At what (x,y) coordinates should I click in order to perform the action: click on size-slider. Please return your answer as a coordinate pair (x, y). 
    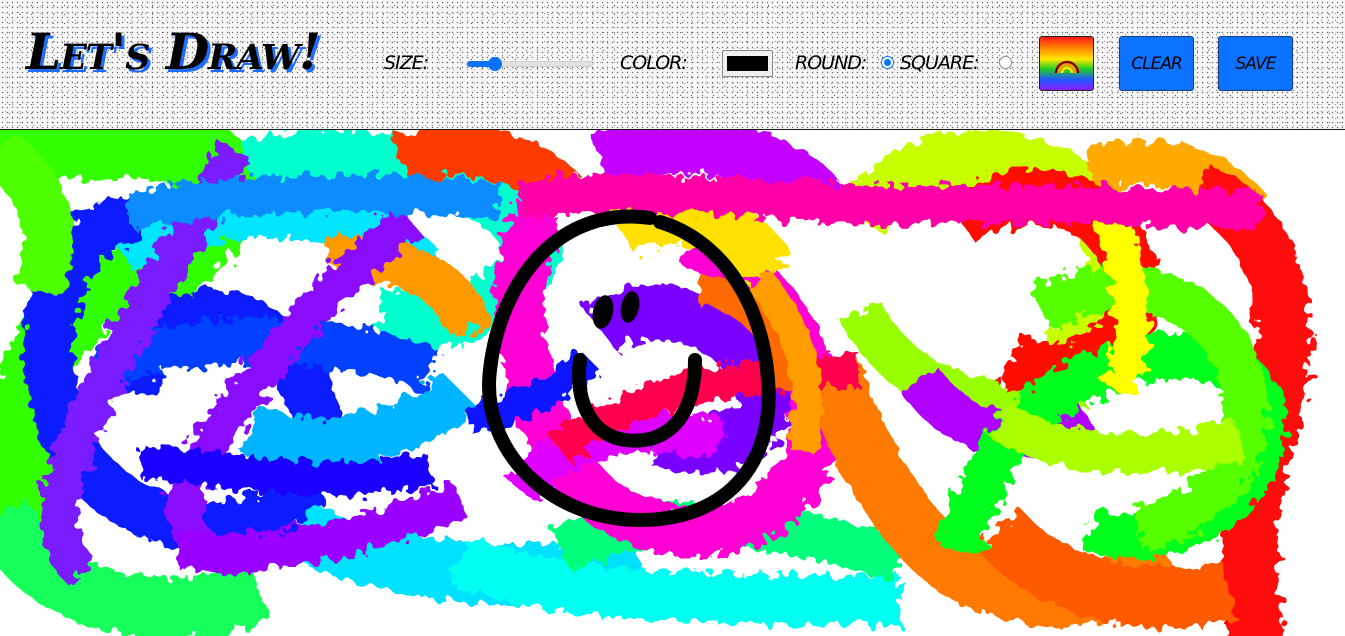
    Looking at the image, I should click on (529, 64).